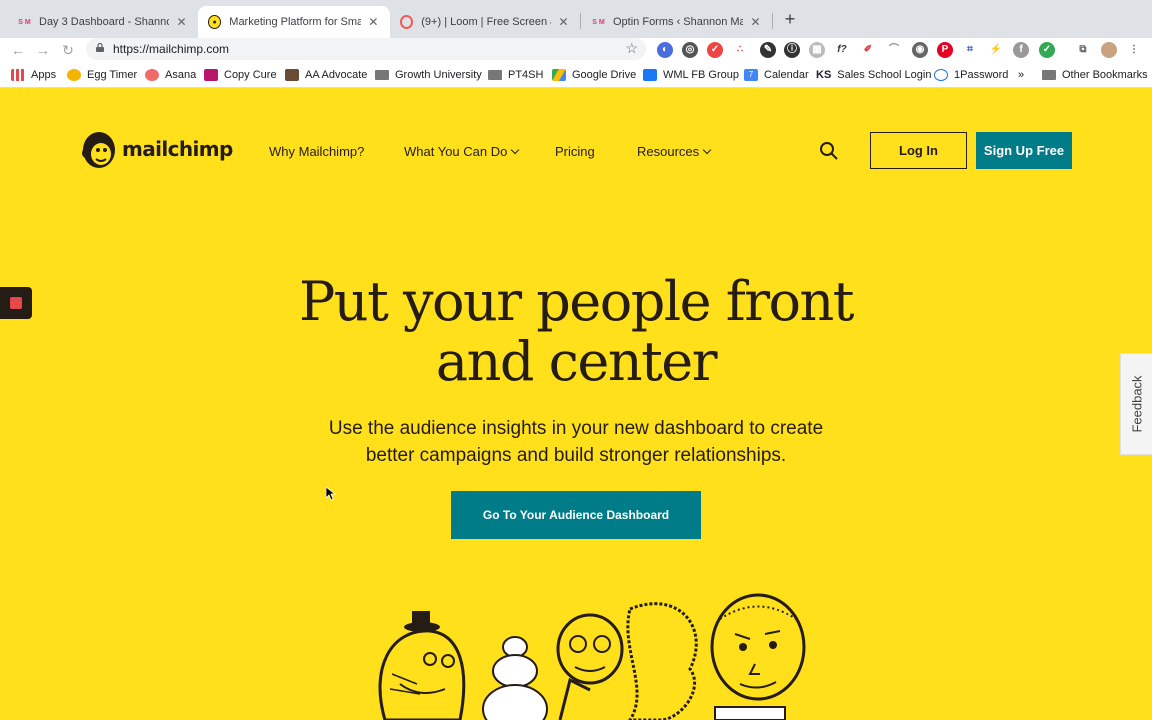  What do you see at coordinates (918, 150) in the screenshot?
I see `login-button: Log In` at bounding box center [918, 150].